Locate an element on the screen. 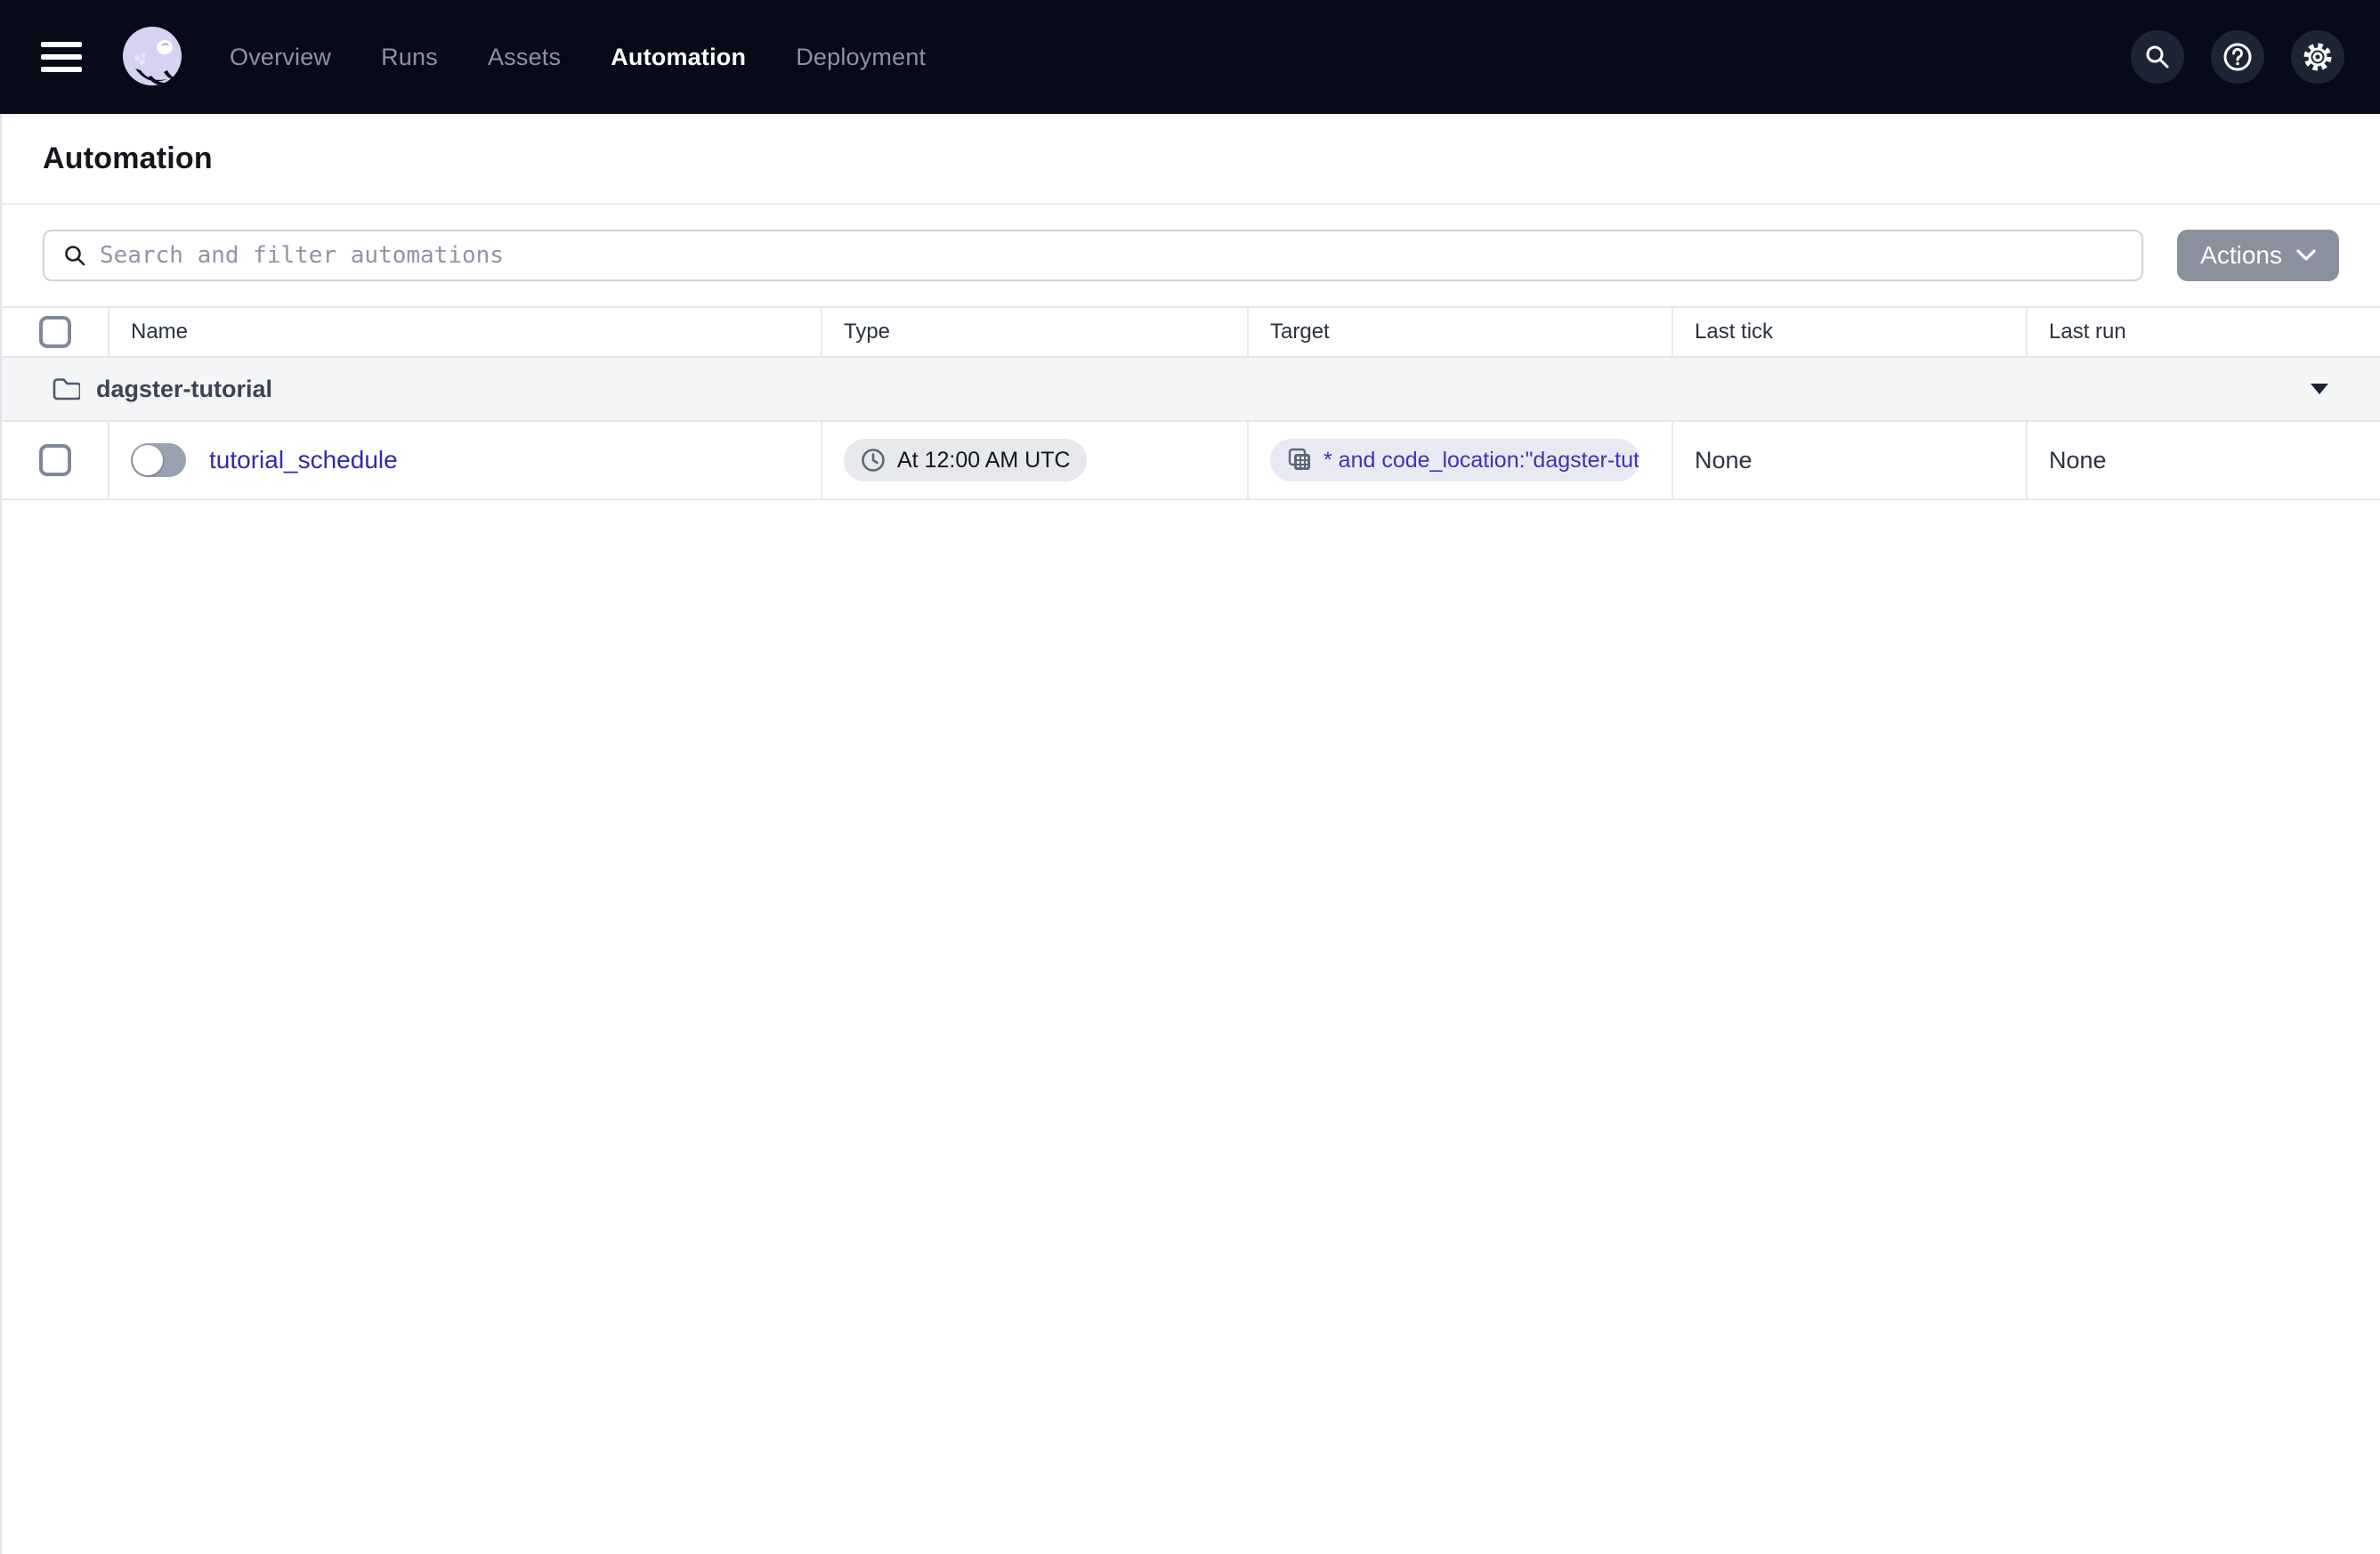 Image resolution: width=2380 pixels, height=1554 pixels. gear-icon is located at coordinates (2317, 57).